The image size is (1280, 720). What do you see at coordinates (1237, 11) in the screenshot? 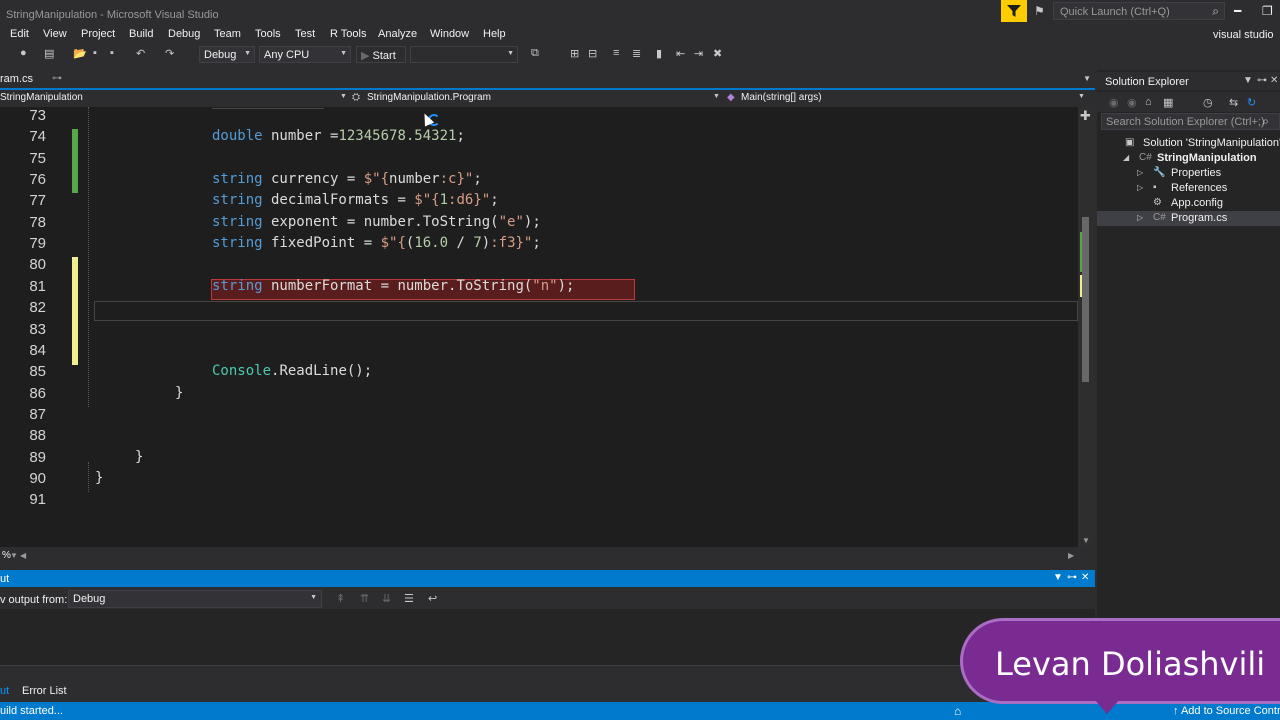
I see `minimize-button: ━` at bounding box center [1237, 11].